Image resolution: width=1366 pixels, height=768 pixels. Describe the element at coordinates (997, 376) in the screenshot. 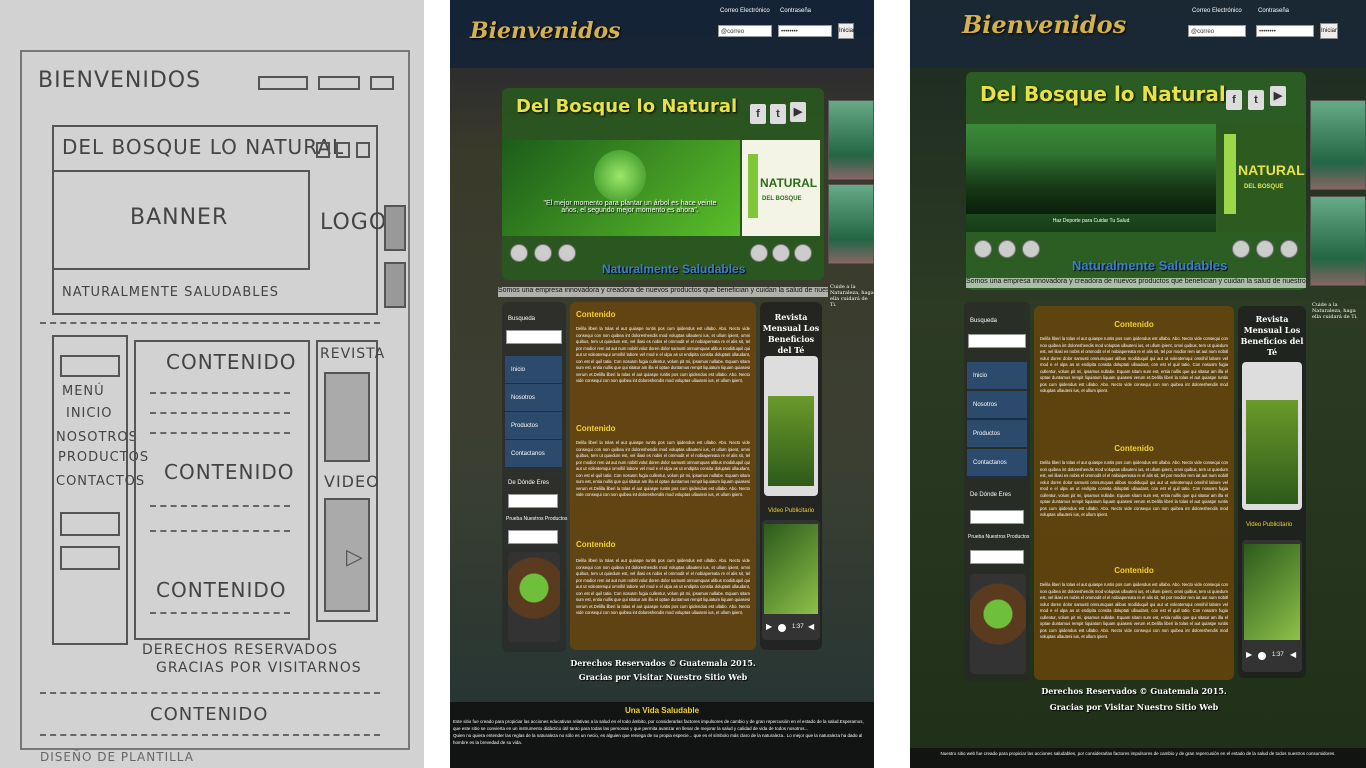

I see `menu-item-inicio-2: Inicio` at that location.